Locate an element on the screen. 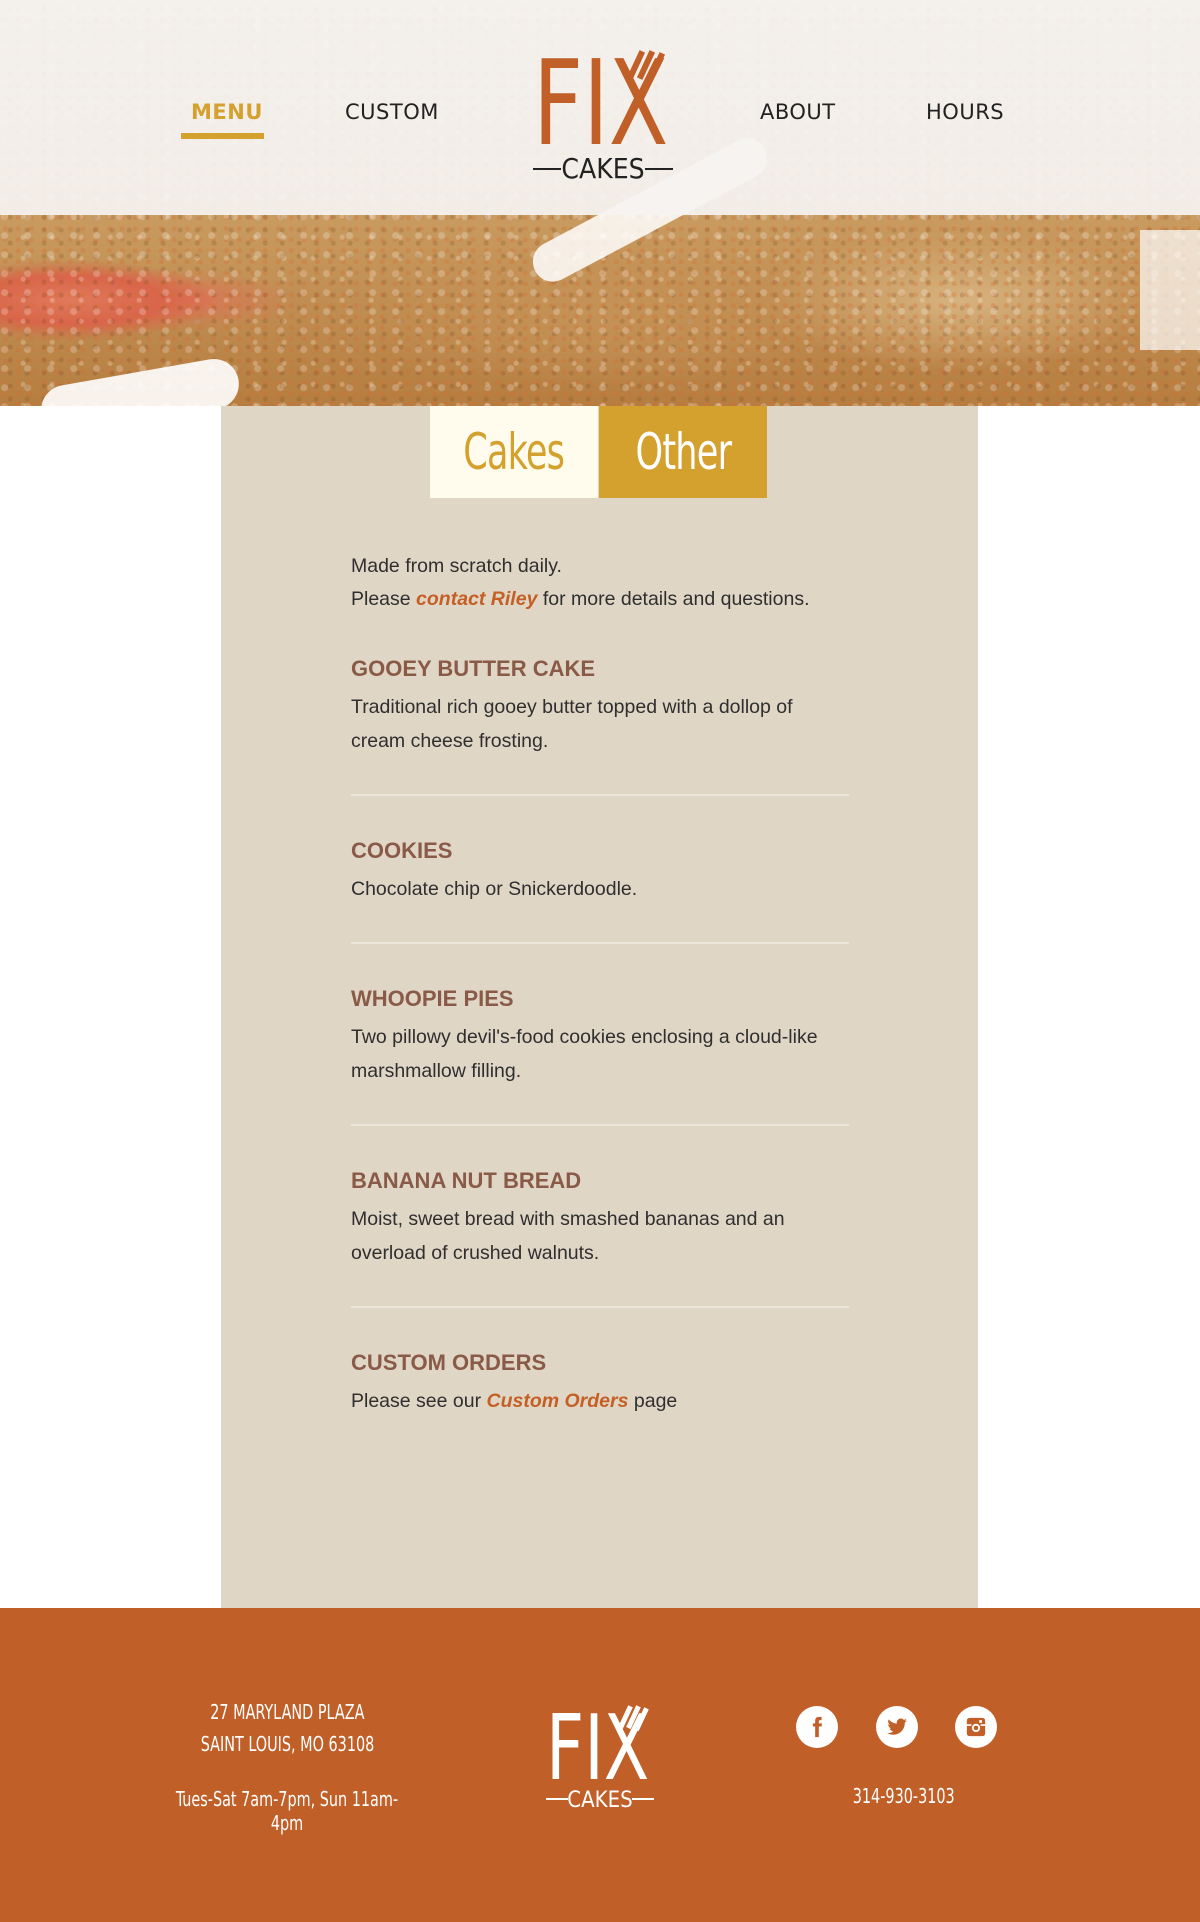 This screenshot has height=1922, width=1200. address-line1: 27 MARYLAND PLAZA is located at coordinates (287, 1712).